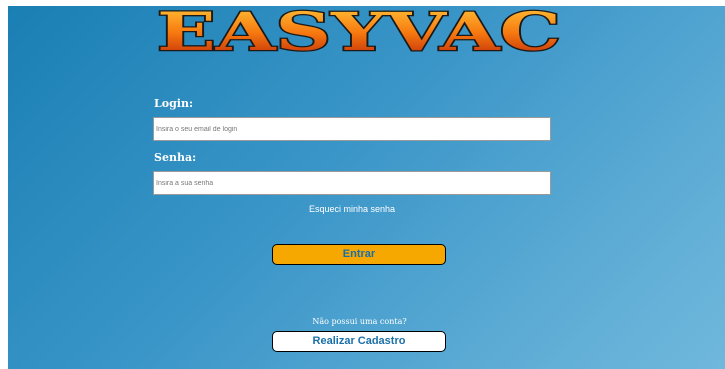  I want to click on password-input, so click(352, 183).